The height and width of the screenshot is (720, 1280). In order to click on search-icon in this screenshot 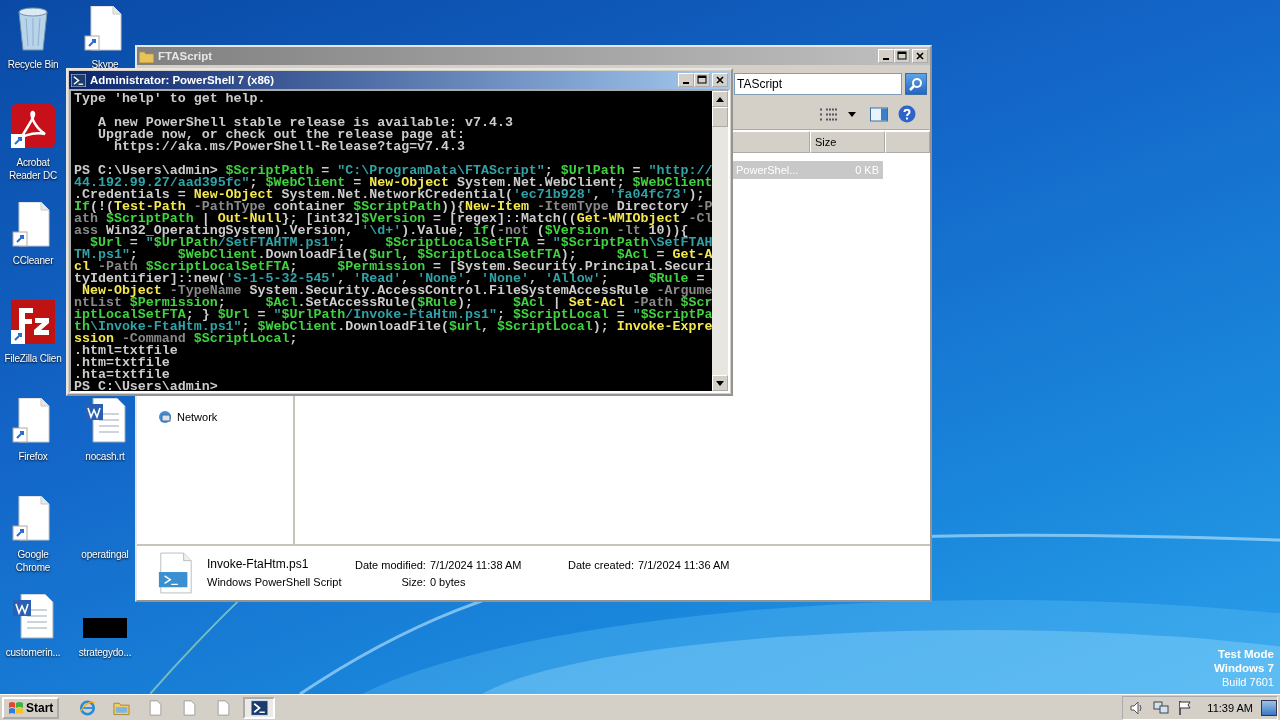, I will do `click(916, 84)`.